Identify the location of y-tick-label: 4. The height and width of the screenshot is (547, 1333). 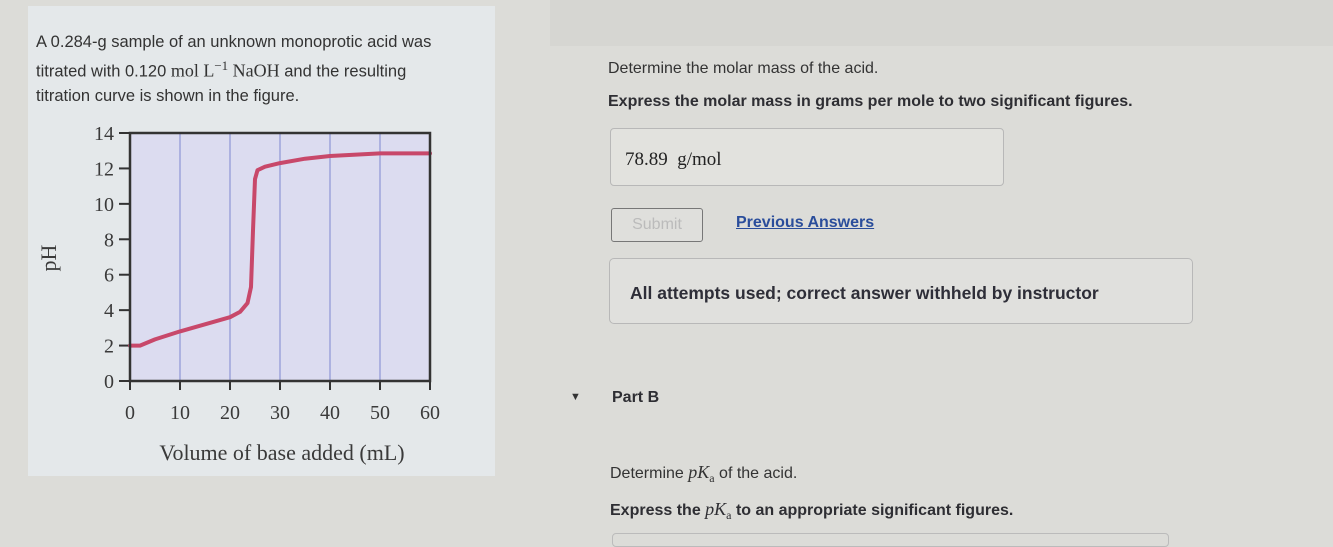
(109, 311).